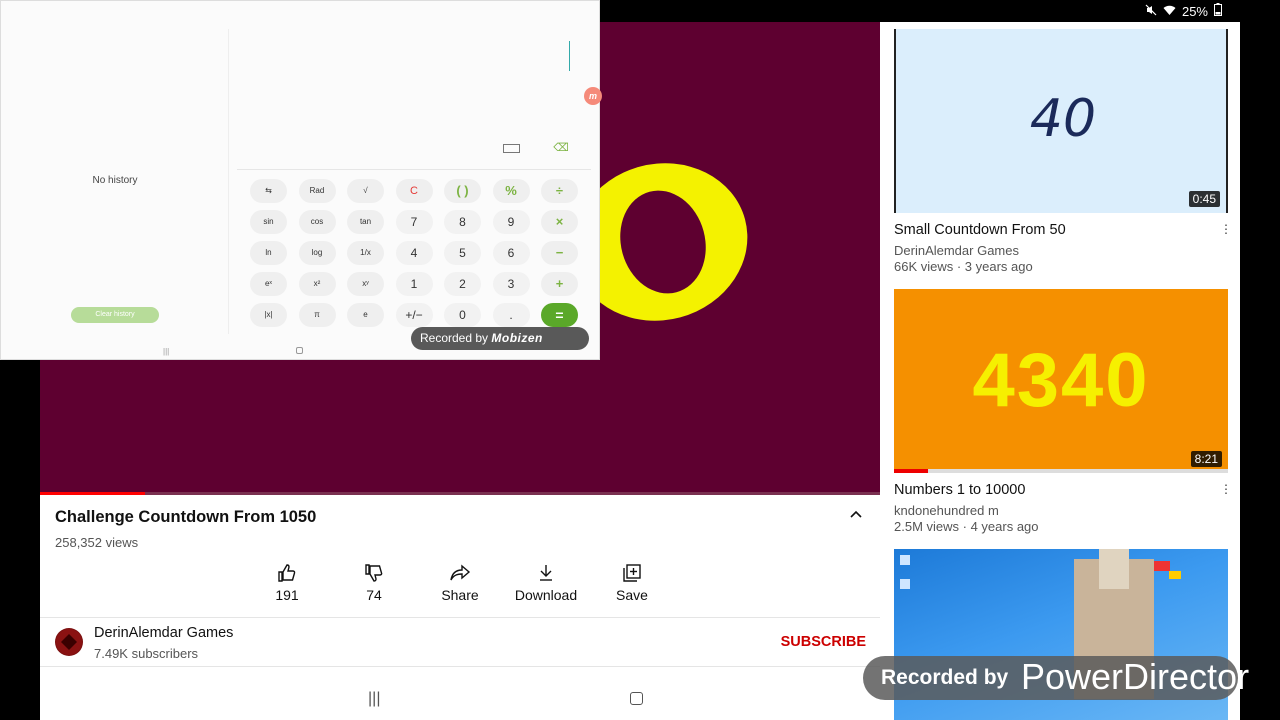  I want to click on video-views: 258,352 views, so click(97, 542).